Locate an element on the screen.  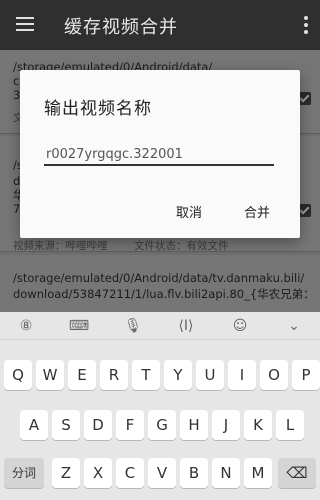
key-f: F is located at coordinates (130, 425).